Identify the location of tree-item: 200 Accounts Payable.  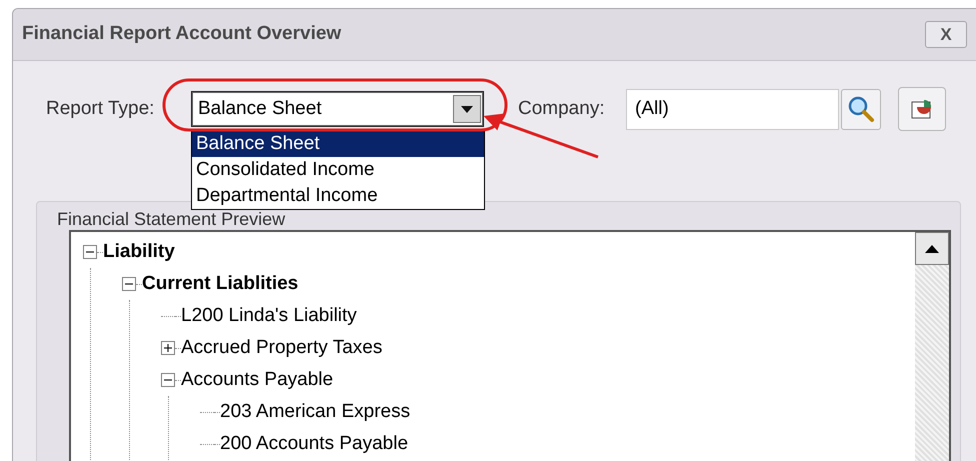
(314, 444).